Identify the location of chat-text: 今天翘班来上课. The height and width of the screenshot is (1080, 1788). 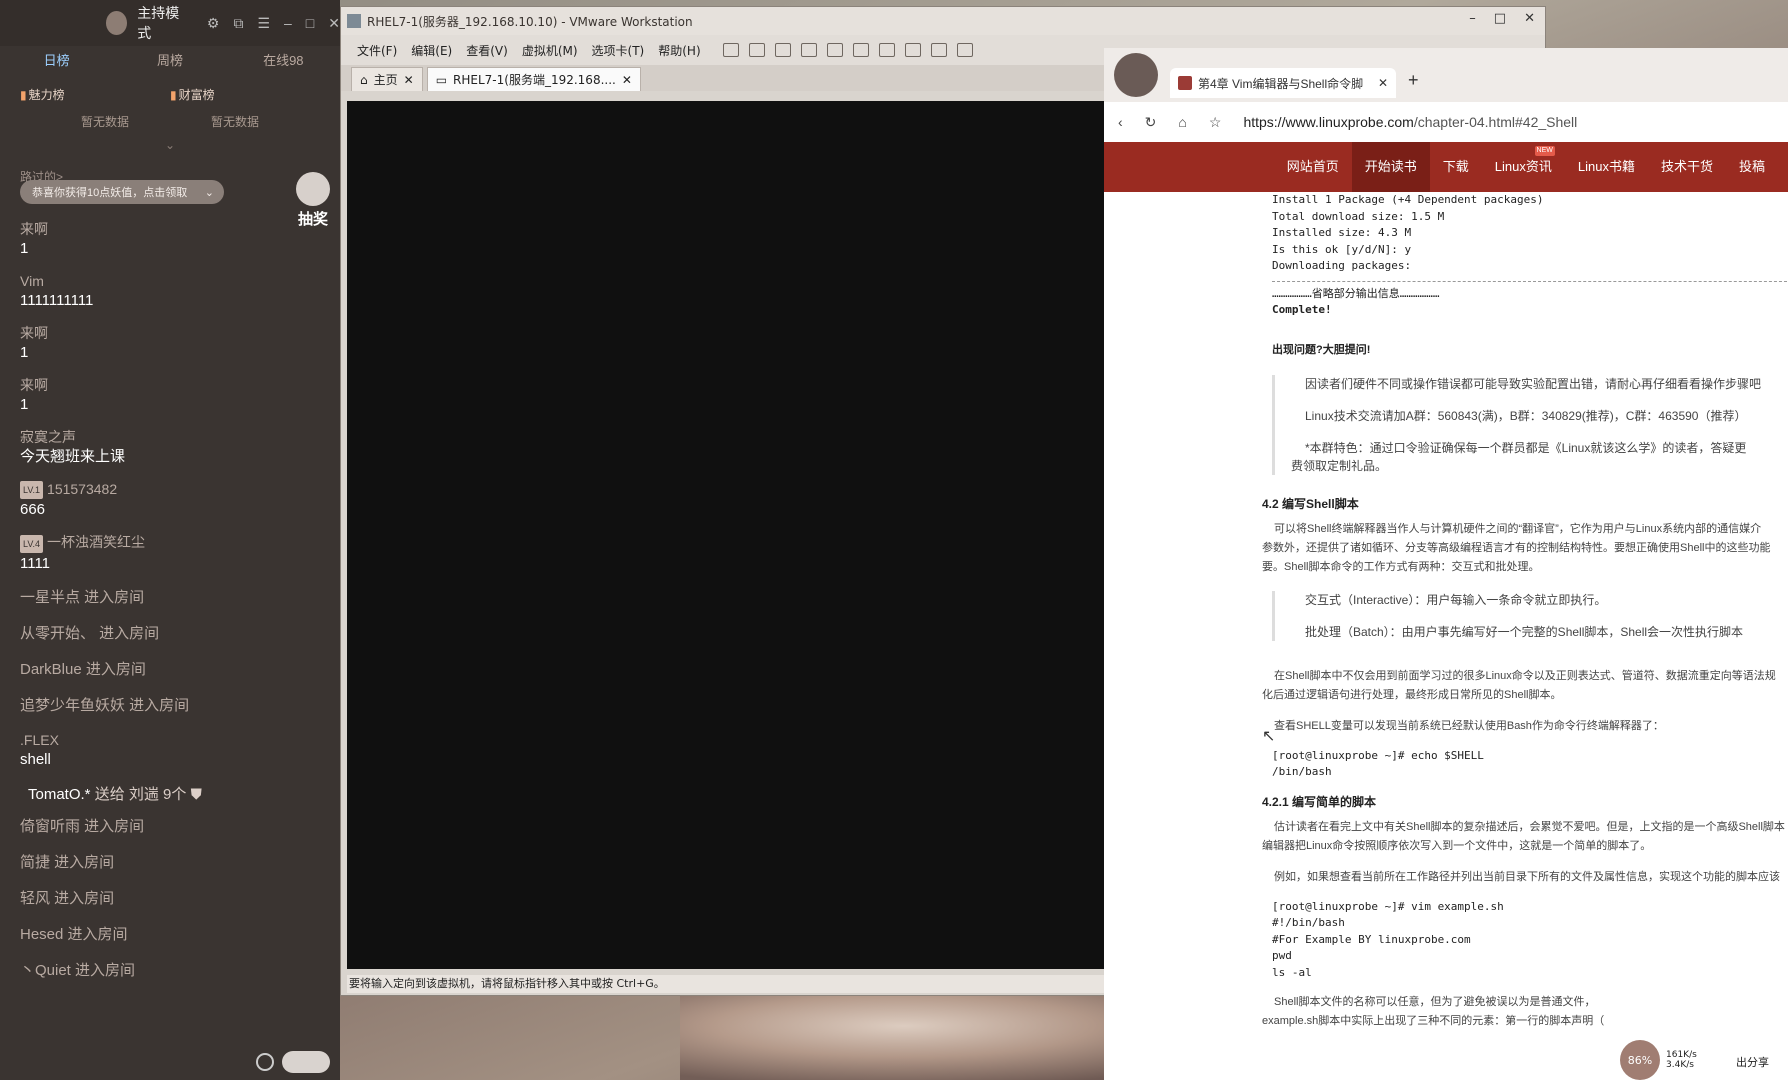
(73, 456).